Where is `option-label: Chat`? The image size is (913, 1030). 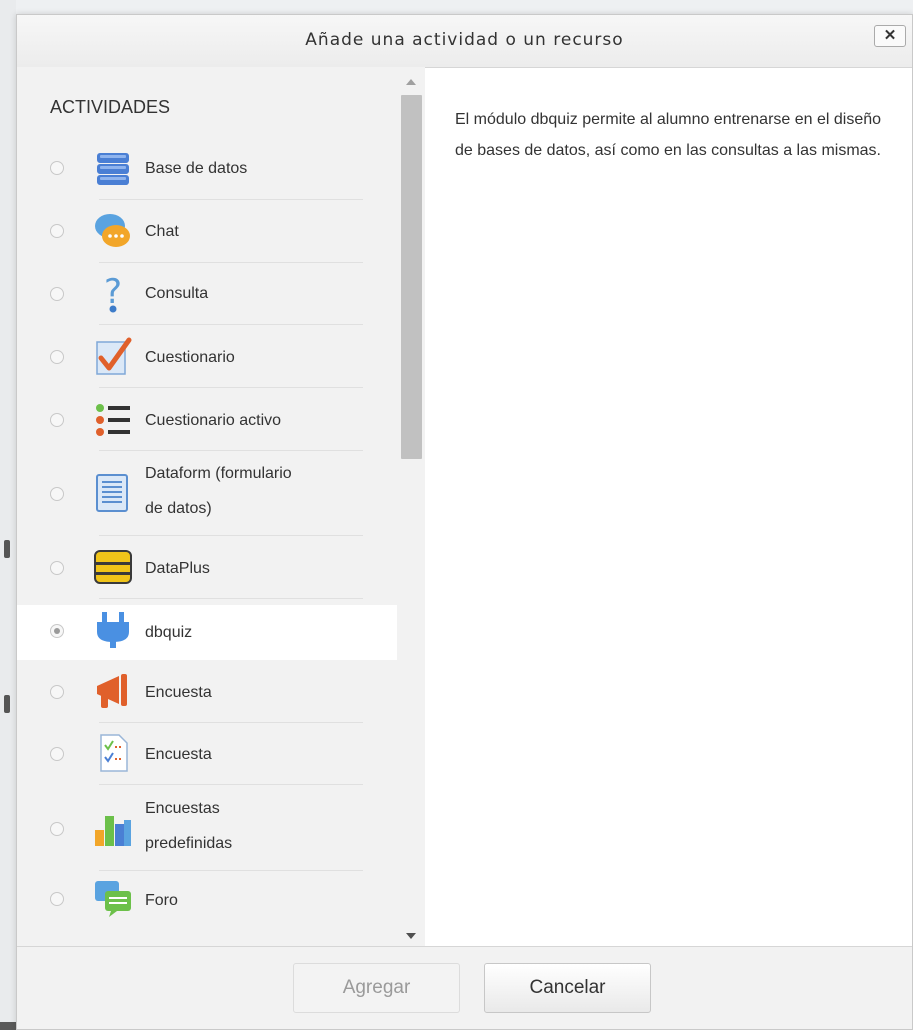 option-label: Chat is located at coordinates (162, 231).